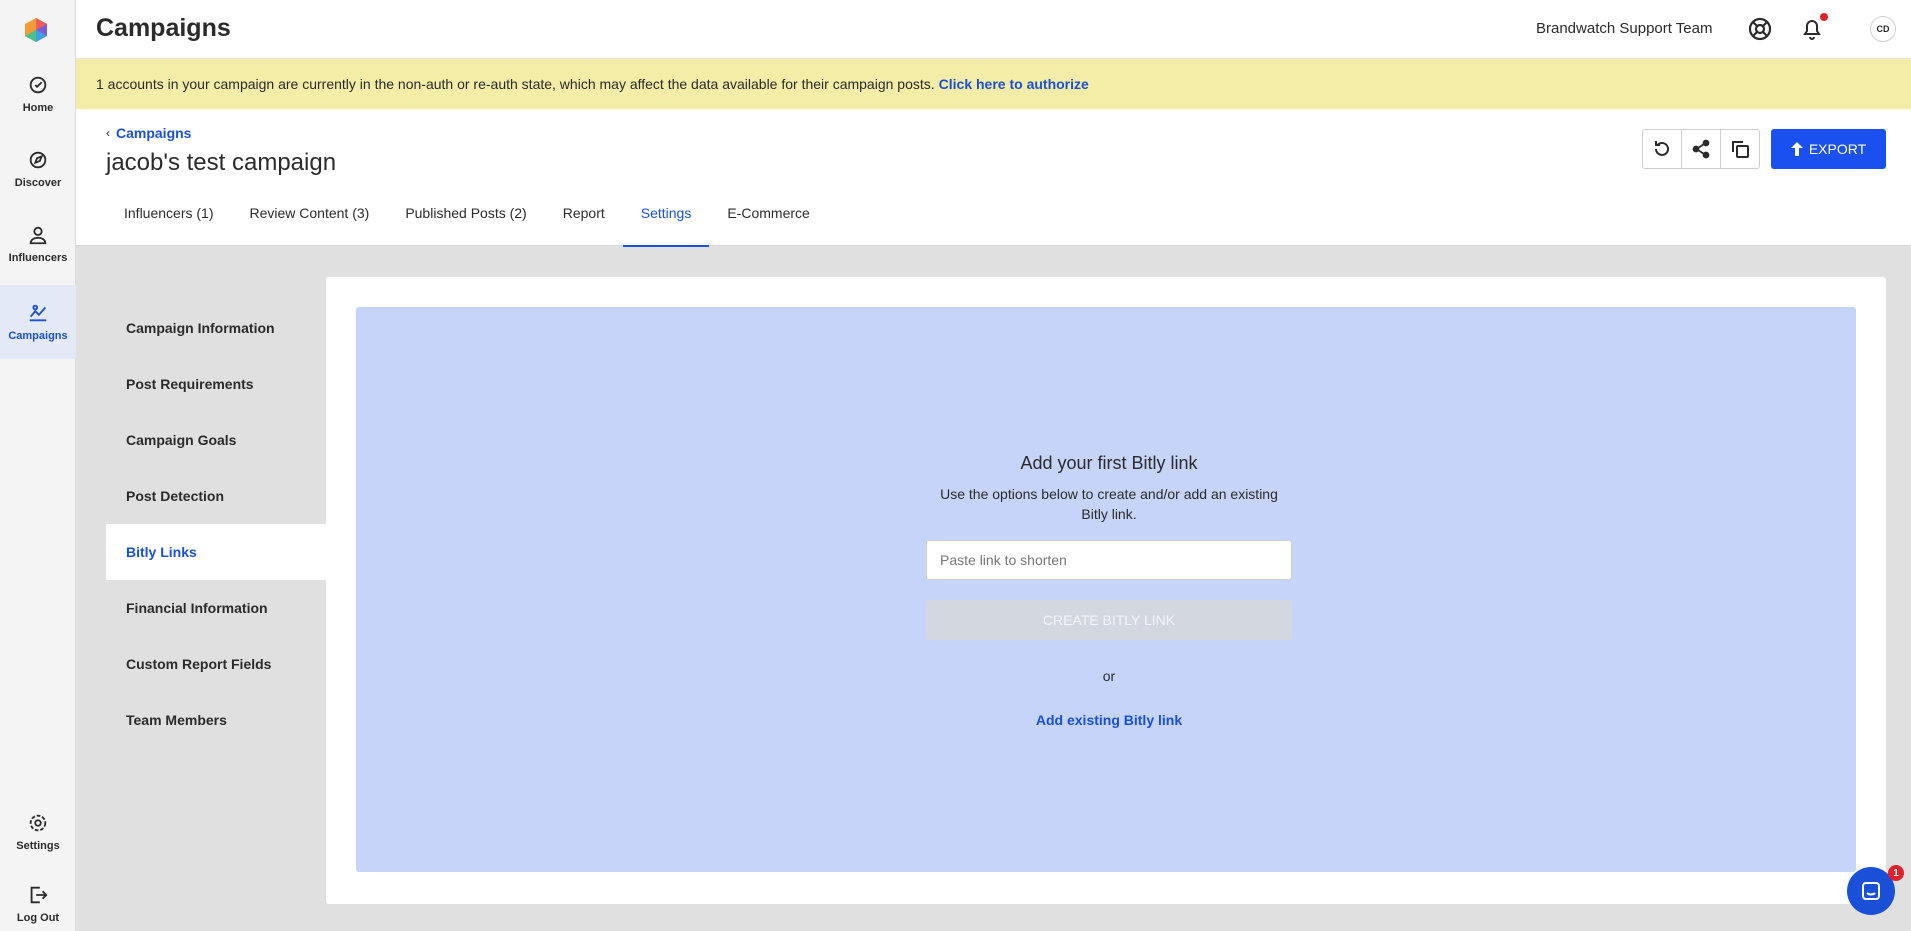 This screenshot has width=1911, height=931. What do you see at coordinates (666, 213) in the screenshot?
I see `tab-settings: Settings` at bounding box center [666, 213].